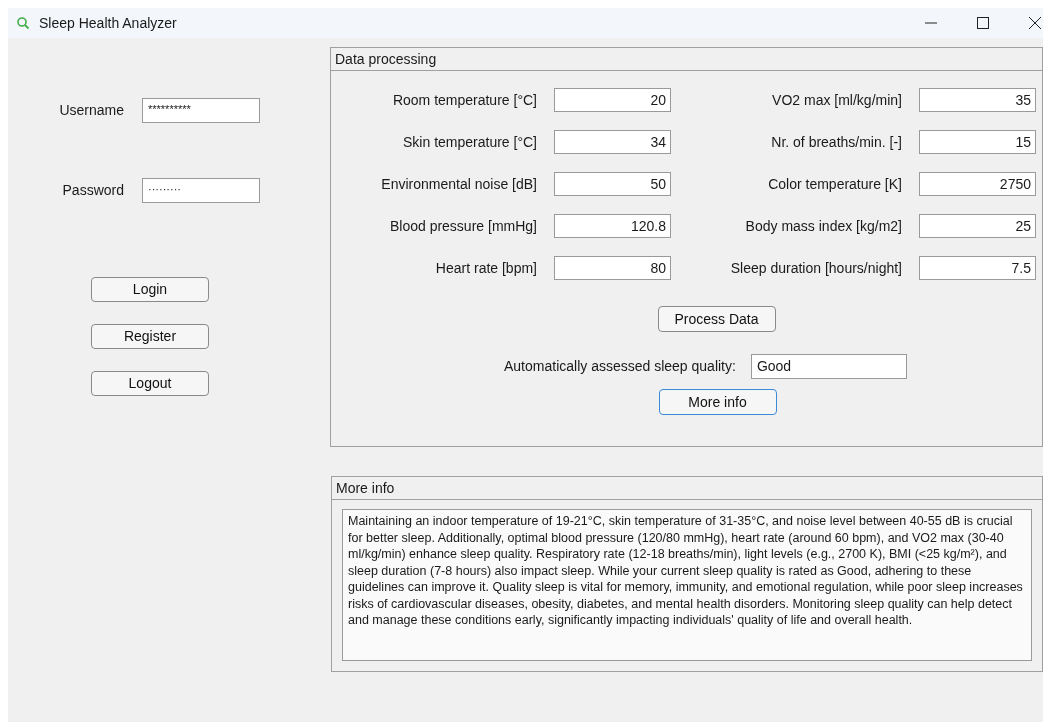 This screenshot has width=1043, height=722. Describe the element at coordinates (834, 184) in the screenshot. I see `field-label: Color temperature [K]` at that location.